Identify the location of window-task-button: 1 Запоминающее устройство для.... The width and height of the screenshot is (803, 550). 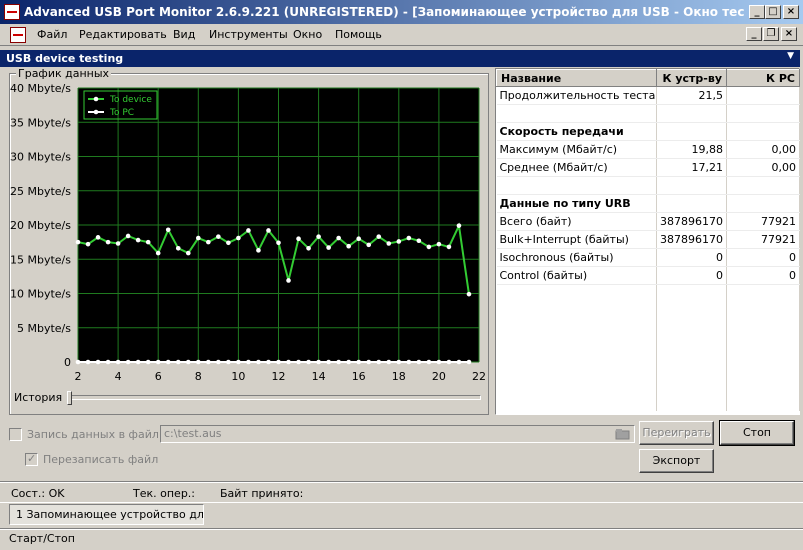
(106, 514).